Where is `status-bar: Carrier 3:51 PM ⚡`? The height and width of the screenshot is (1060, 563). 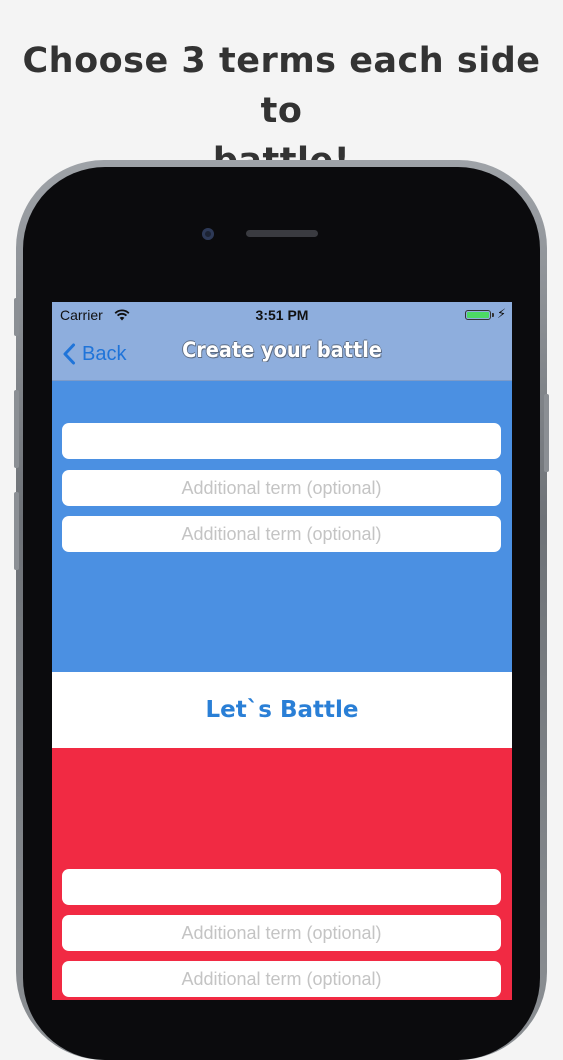
status-bar: Carrier 3:51 PM ⚡ is located at coordinates (282, 315).